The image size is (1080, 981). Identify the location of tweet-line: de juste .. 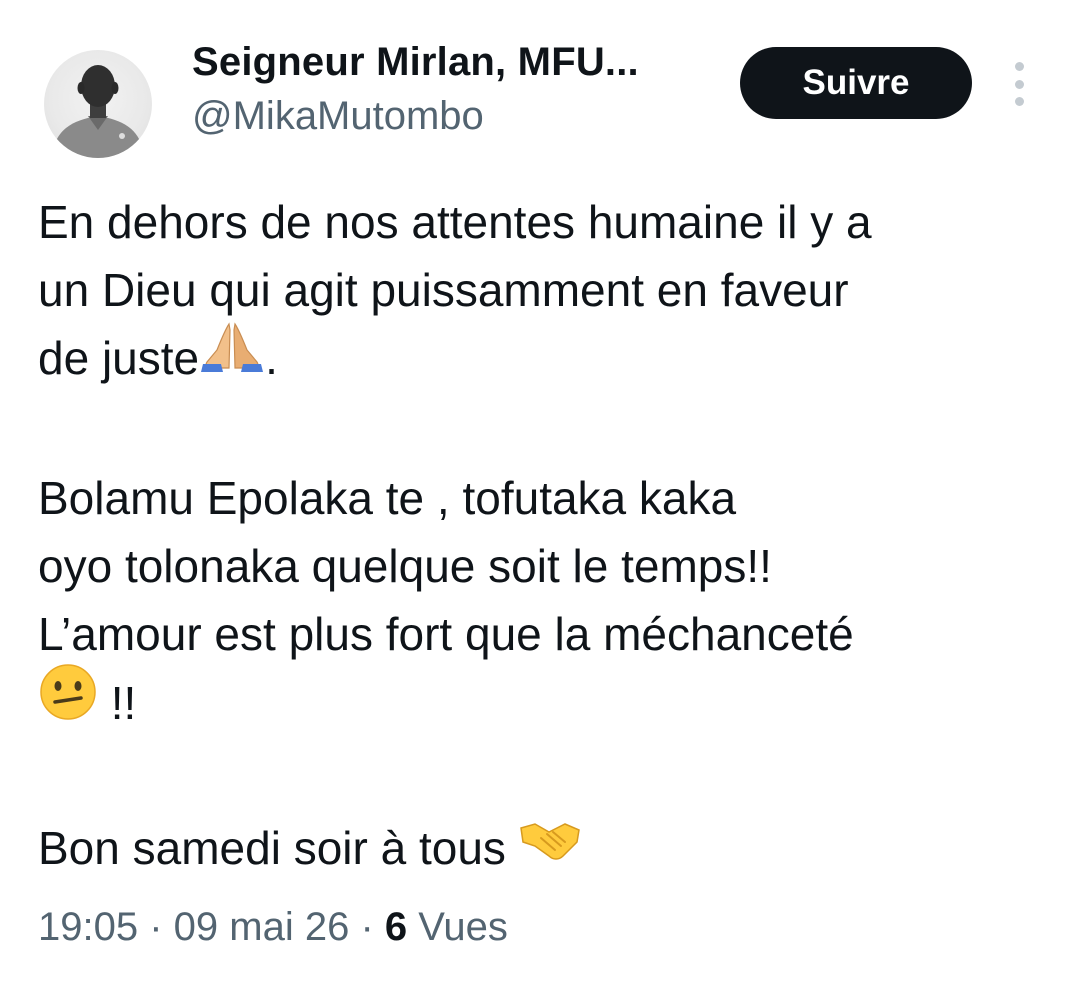
(543, 359).